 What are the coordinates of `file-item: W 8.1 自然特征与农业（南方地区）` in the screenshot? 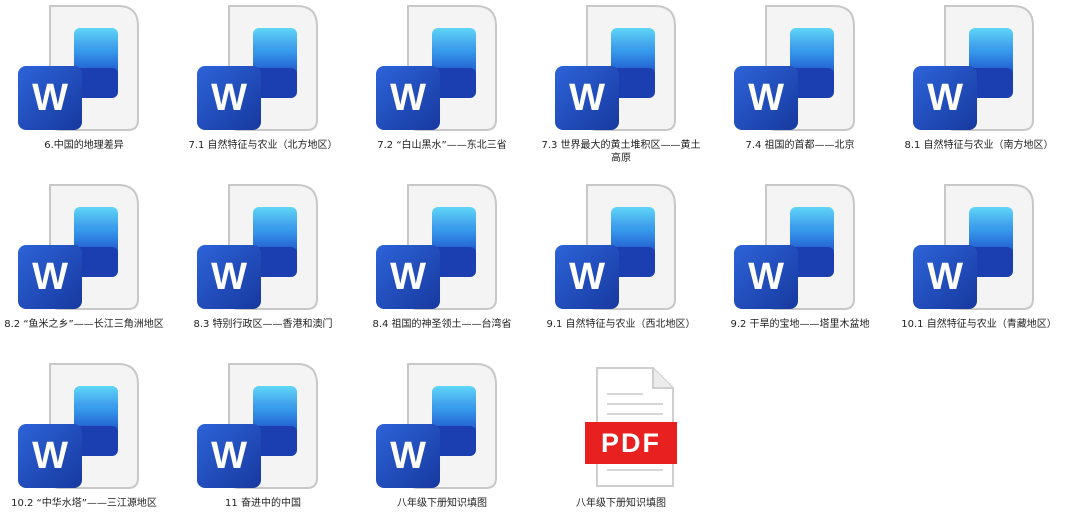 It's located at (979, 88).